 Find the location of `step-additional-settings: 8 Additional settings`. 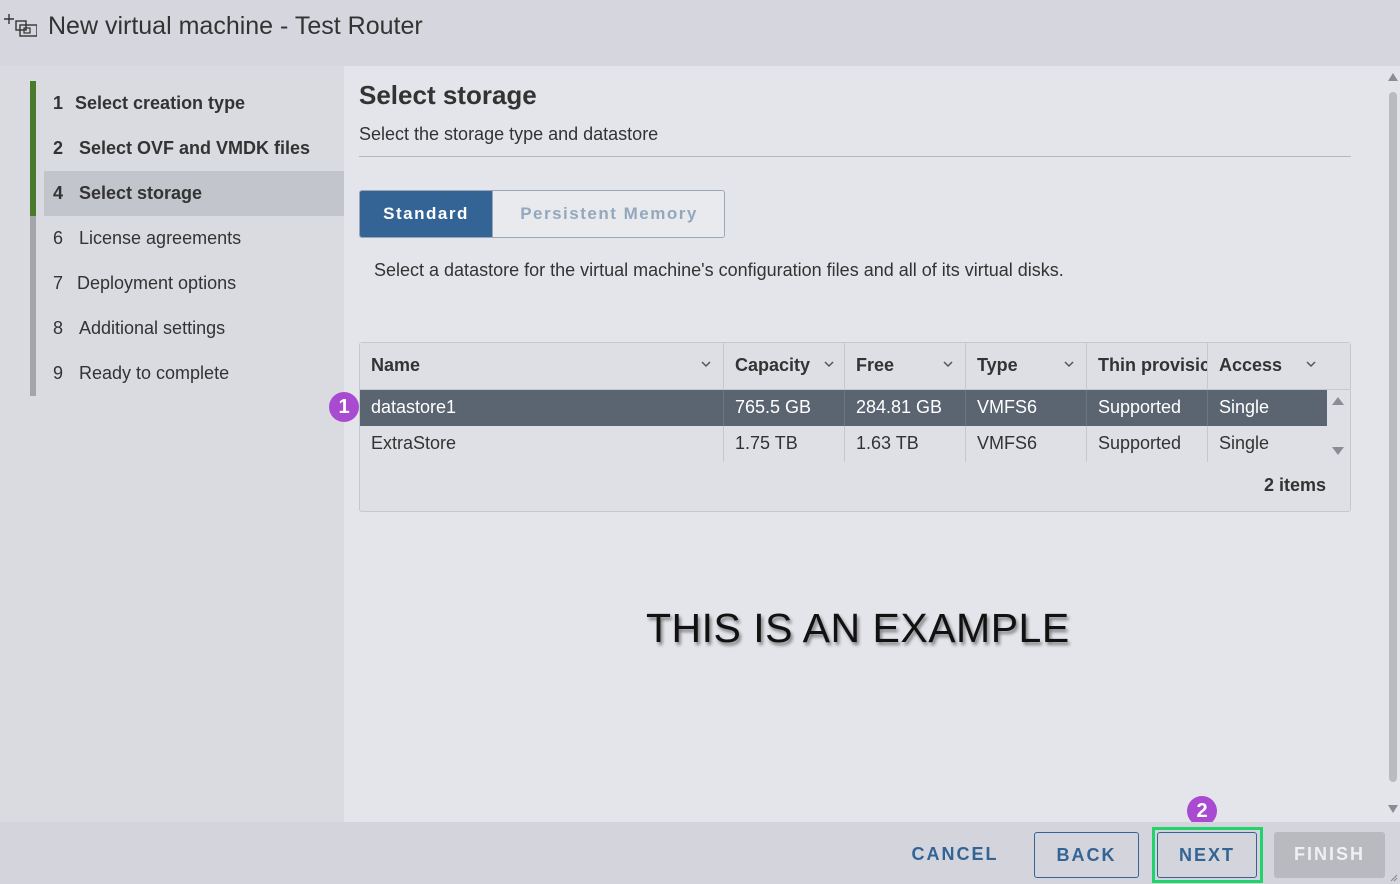

step-additional-settings: 8 Additional settings is located at coordinates (187, 328).